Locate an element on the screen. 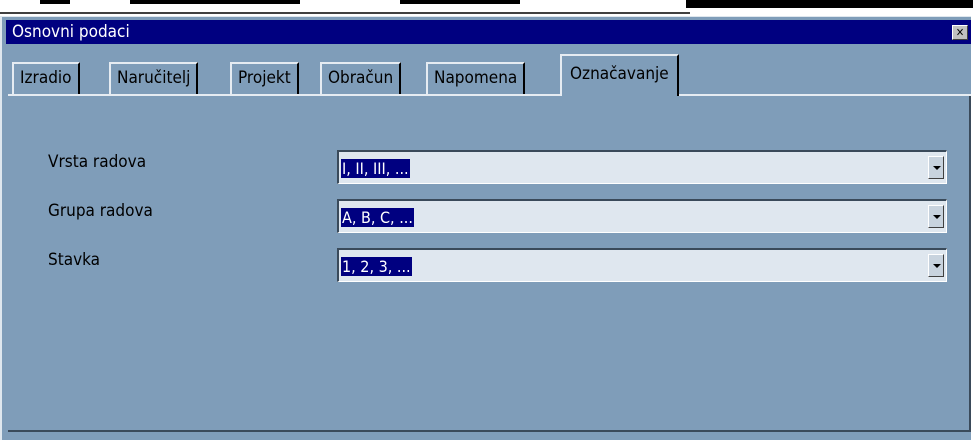  tab-izradio: Izradio is located at coordinates (46, 78).